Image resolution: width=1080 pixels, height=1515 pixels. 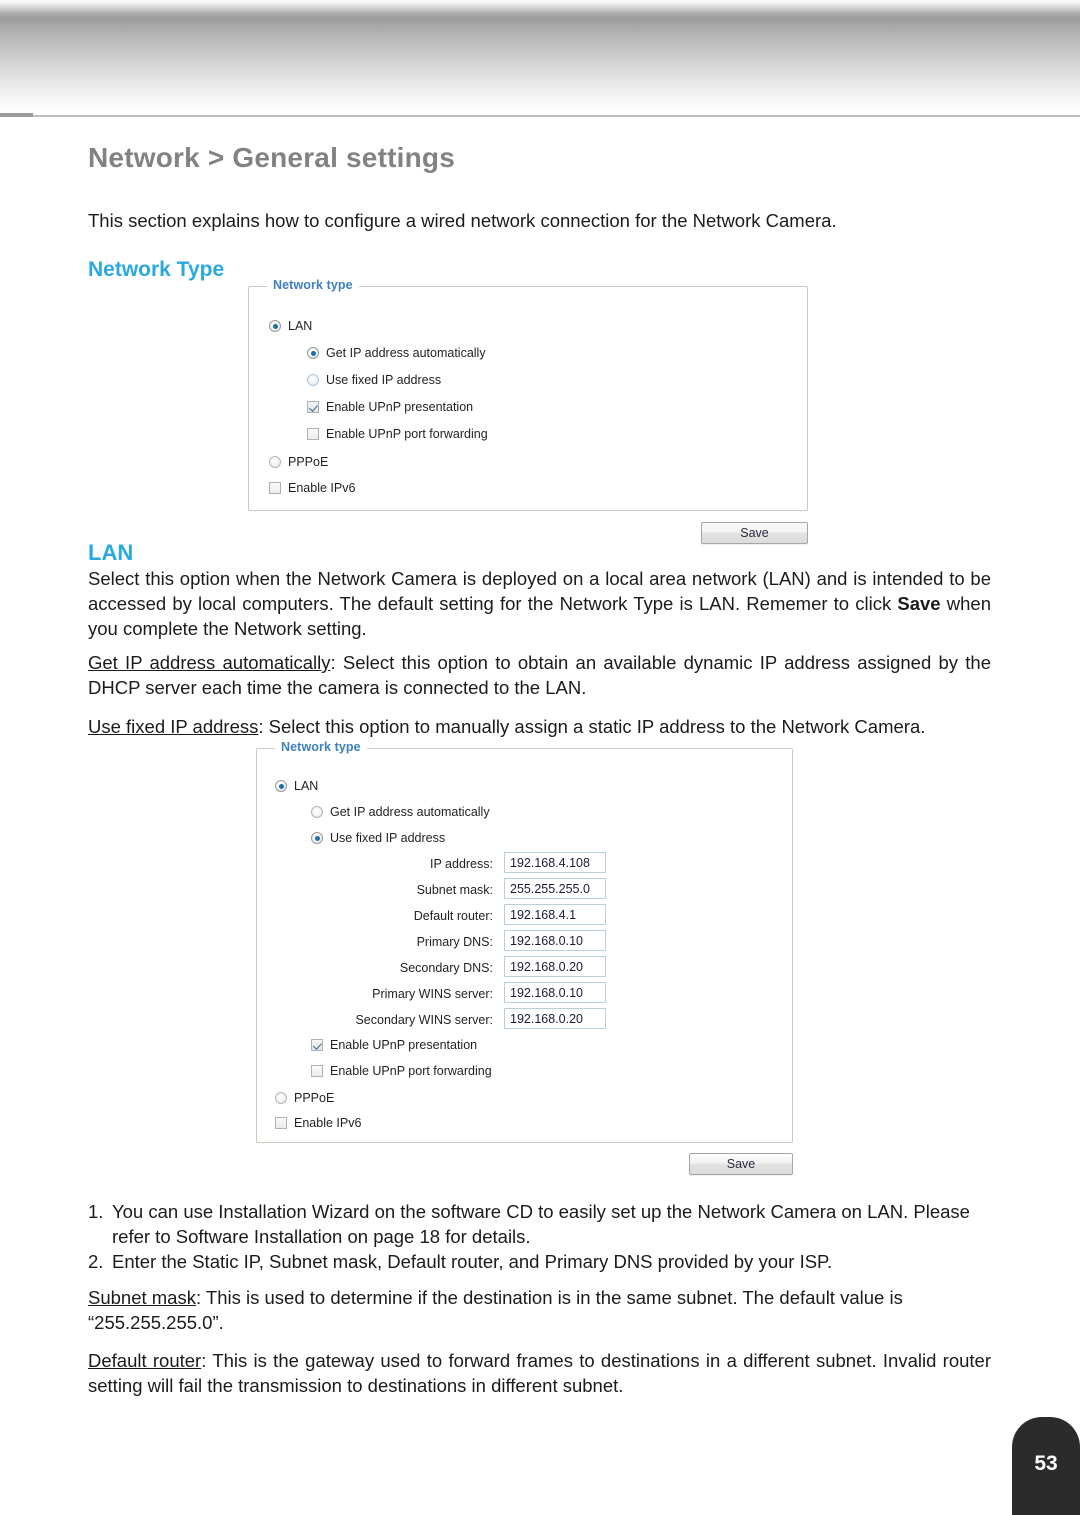 I want to click on page-header-rule, so click(x=540, y=116).